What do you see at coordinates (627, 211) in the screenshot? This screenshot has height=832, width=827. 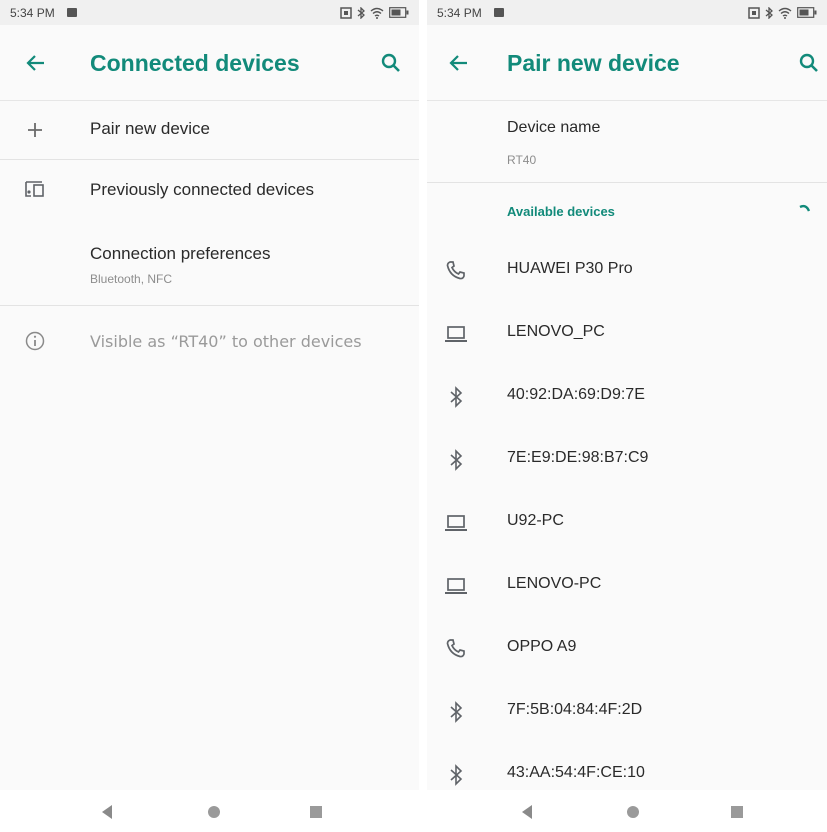 I see `available-devices-header: Available devices` at bounding box center [627, 211].